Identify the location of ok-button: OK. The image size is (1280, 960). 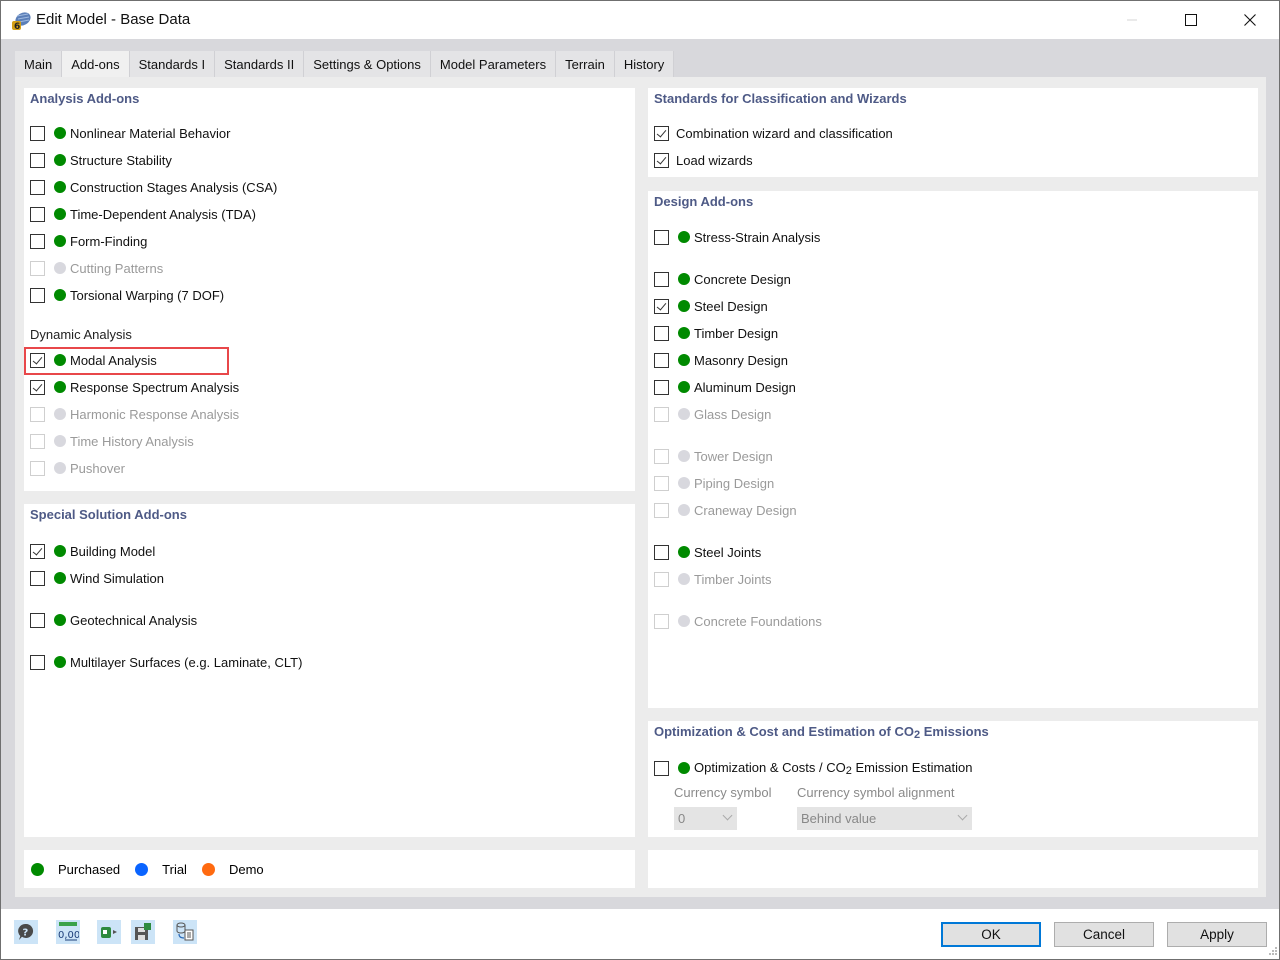
(991, 934).